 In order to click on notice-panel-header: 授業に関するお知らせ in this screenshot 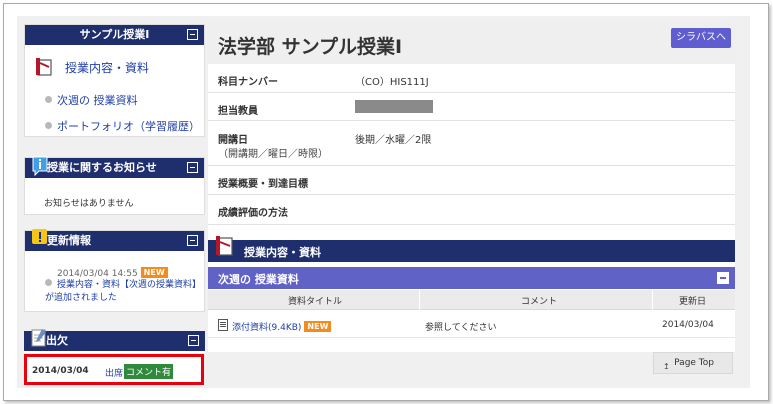, I will do `click(114, 167)`.